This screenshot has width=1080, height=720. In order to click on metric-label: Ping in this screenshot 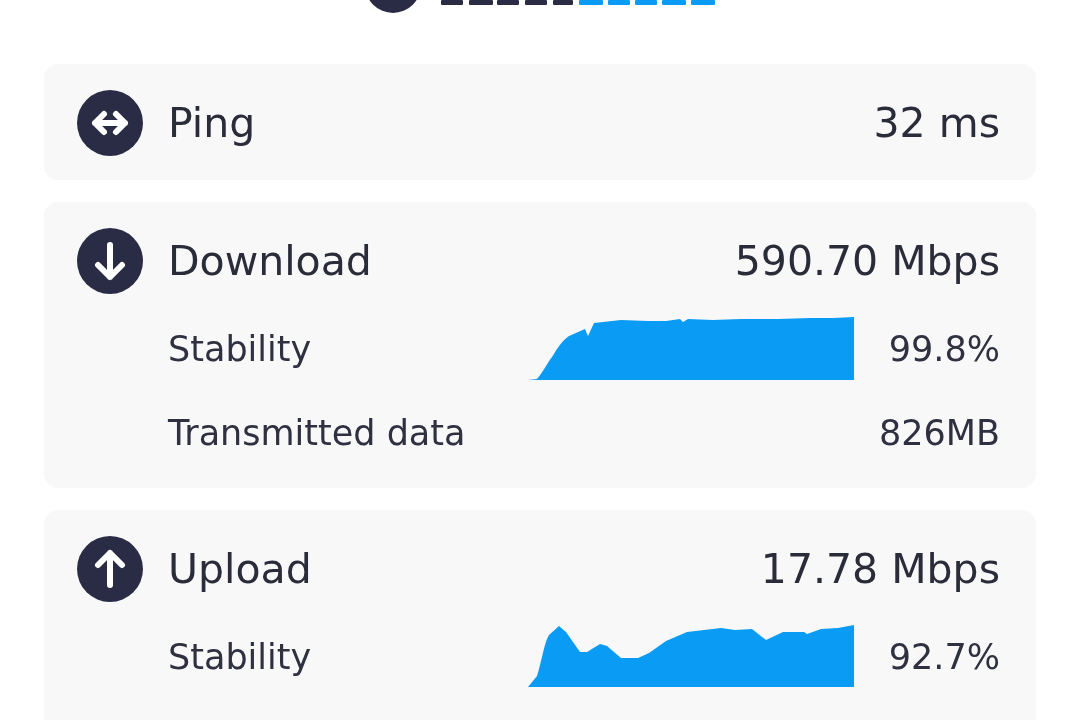, I will do `click(212, 123)`.